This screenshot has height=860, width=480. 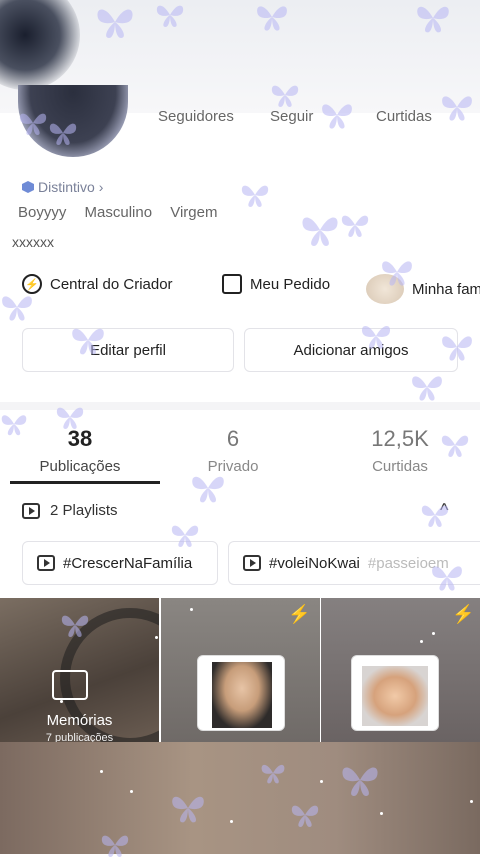 I want to click on tab-private: 6 Privado, so click(x=233, y=445).